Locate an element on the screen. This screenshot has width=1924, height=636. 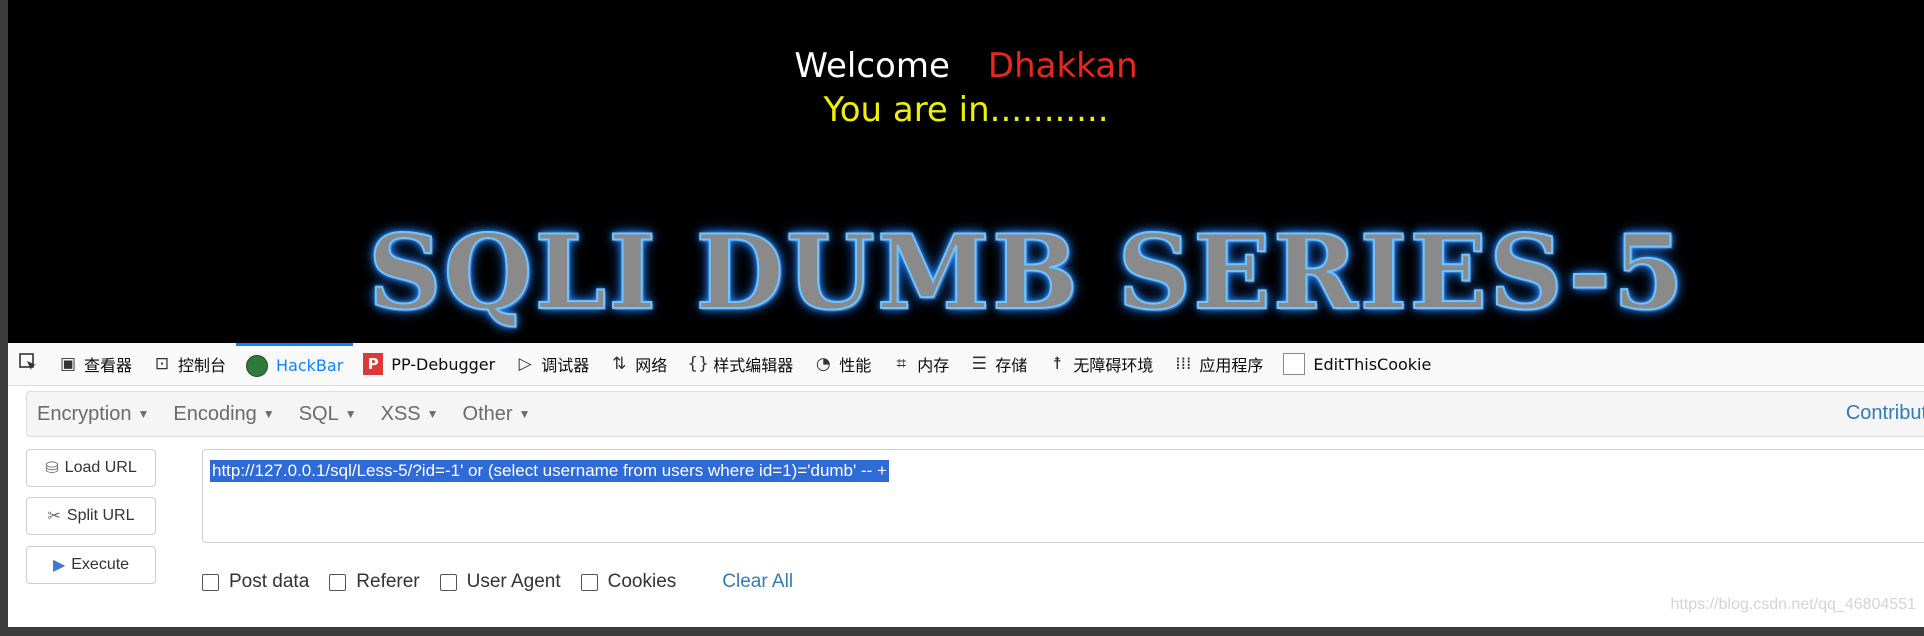
network-icon: ⇅ is located at coordinates (619, 364).